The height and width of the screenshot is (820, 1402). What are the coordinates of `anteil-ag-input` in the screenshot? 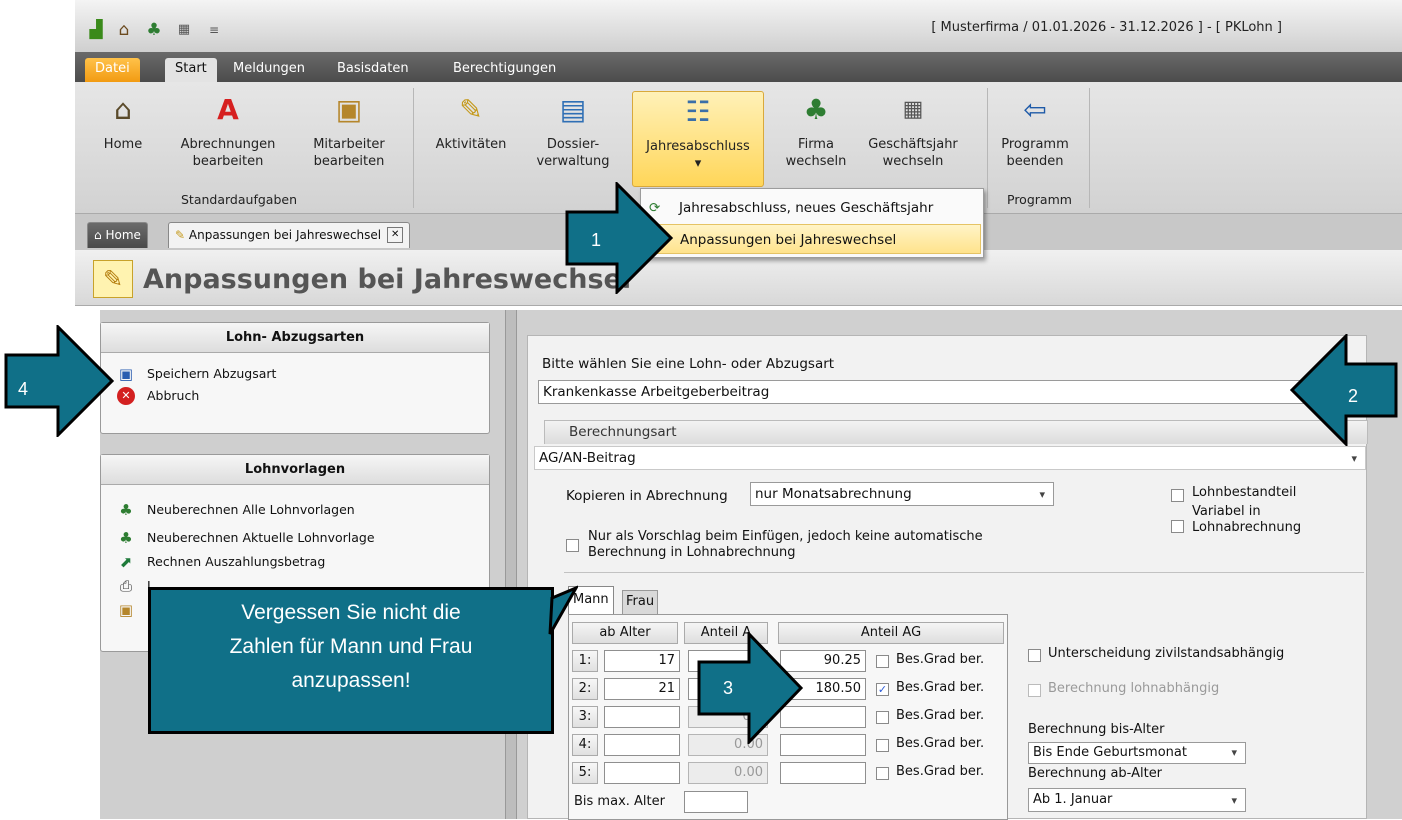 It's located at (823, 773).